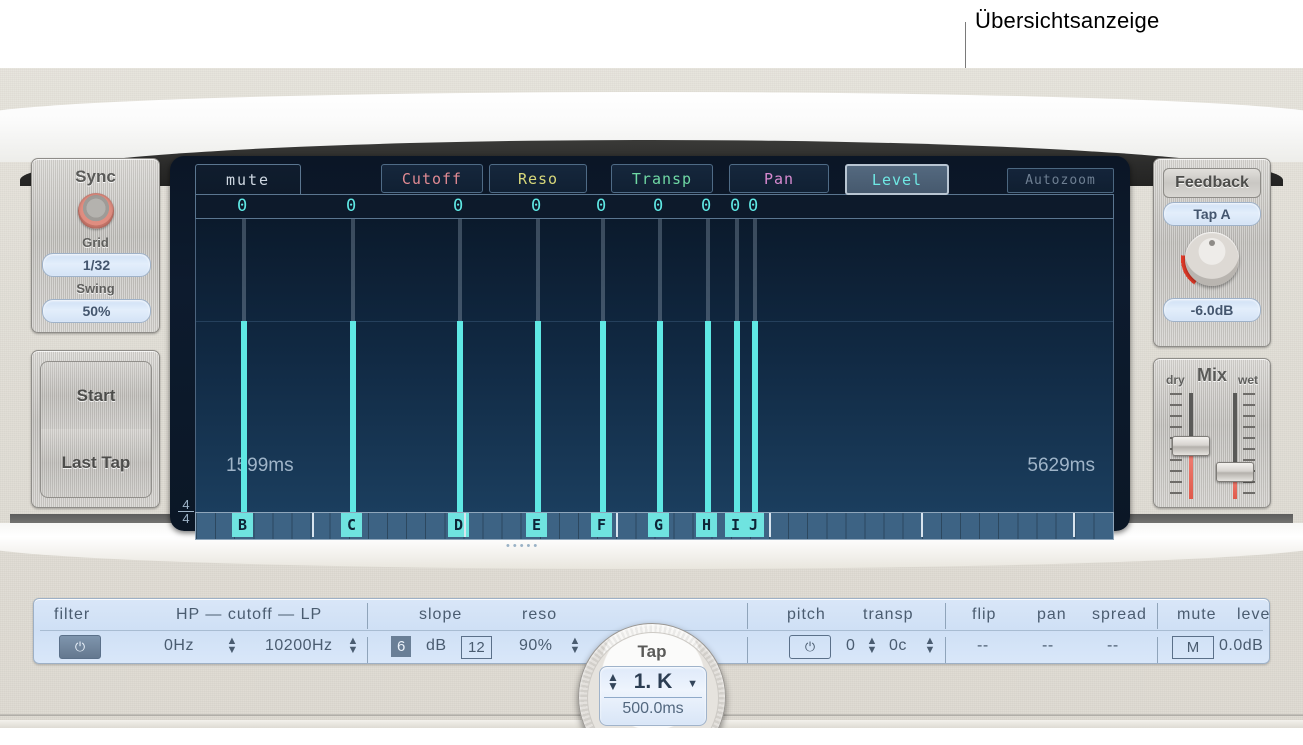 The height and width of the screenshot is (745, 1303). What do you see at coordinates (737, 416) in the screenshot?
I see `tap-bar-i` at bounding box center [737, 416].